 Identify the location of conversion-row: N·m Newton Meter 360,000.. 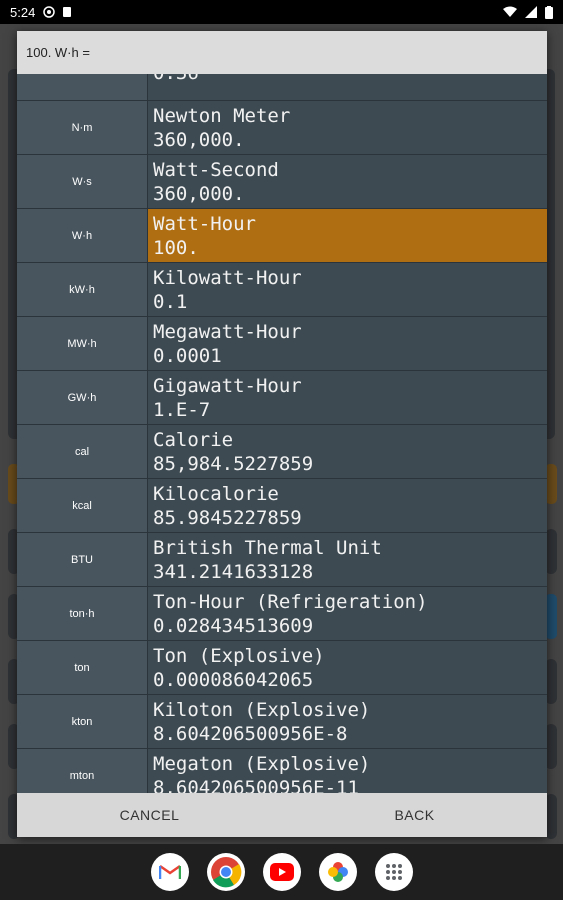
(282, 128).